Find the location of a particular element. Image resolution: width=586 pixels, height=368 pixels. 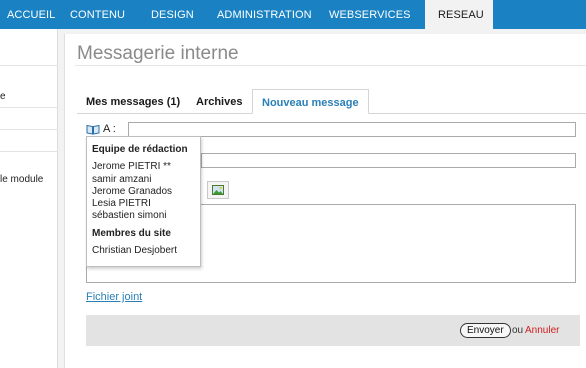

sidebar: e le module is located at coordinates (29, 198).